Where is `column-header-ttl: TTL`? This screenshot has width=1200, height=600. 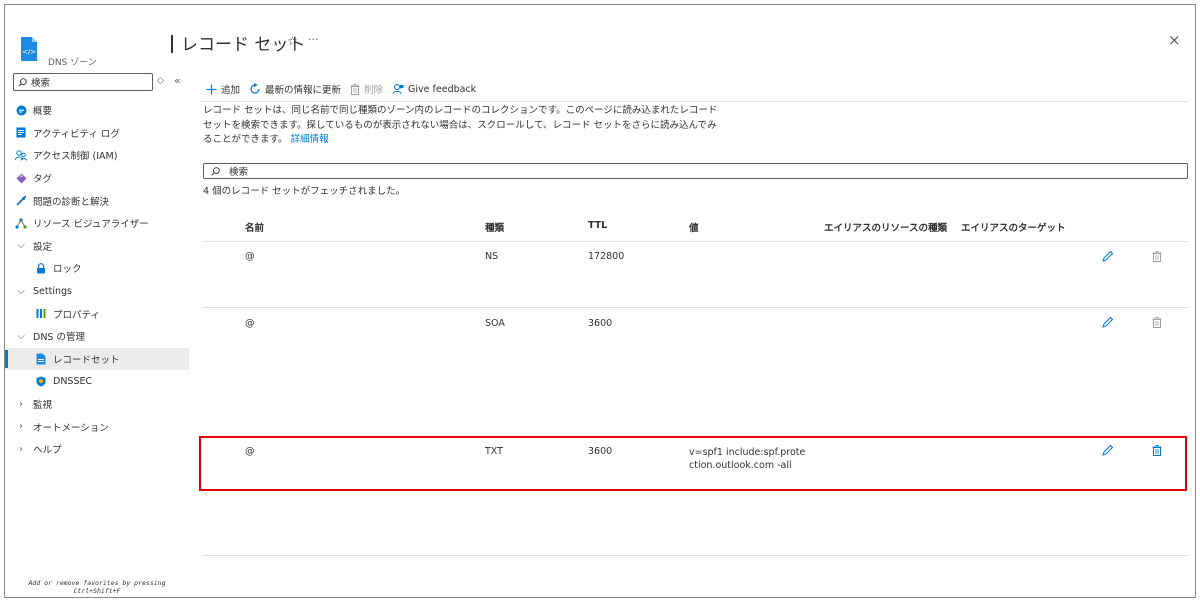
column-header-ttl: TTL is located at coordinates (597, 225).